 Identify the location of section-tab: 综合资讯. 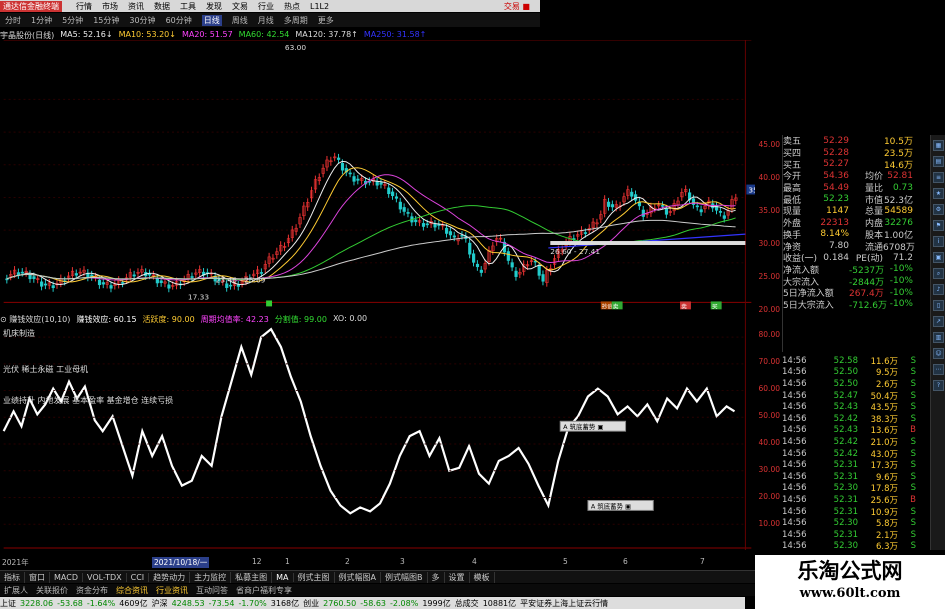
(132, 590).